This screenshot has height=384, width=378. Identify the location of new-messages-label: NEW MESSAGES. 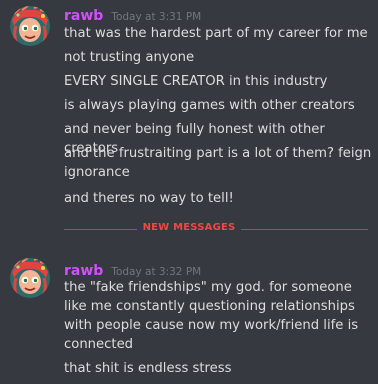
(189, 227).